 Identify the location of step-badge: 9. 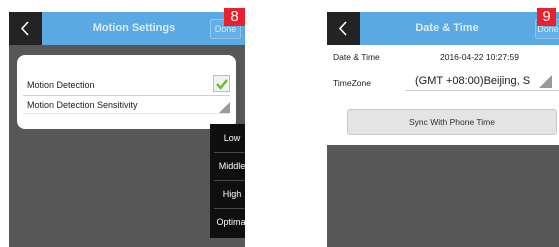
(546, 17).